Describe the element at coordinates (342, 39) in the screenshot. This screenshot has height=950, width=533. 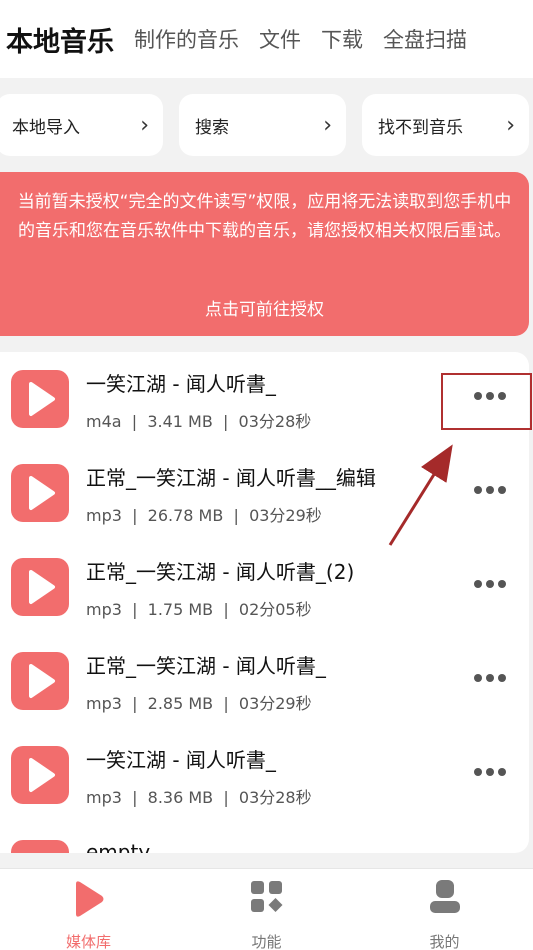
I see `tab-downloads: 下载` at that location.